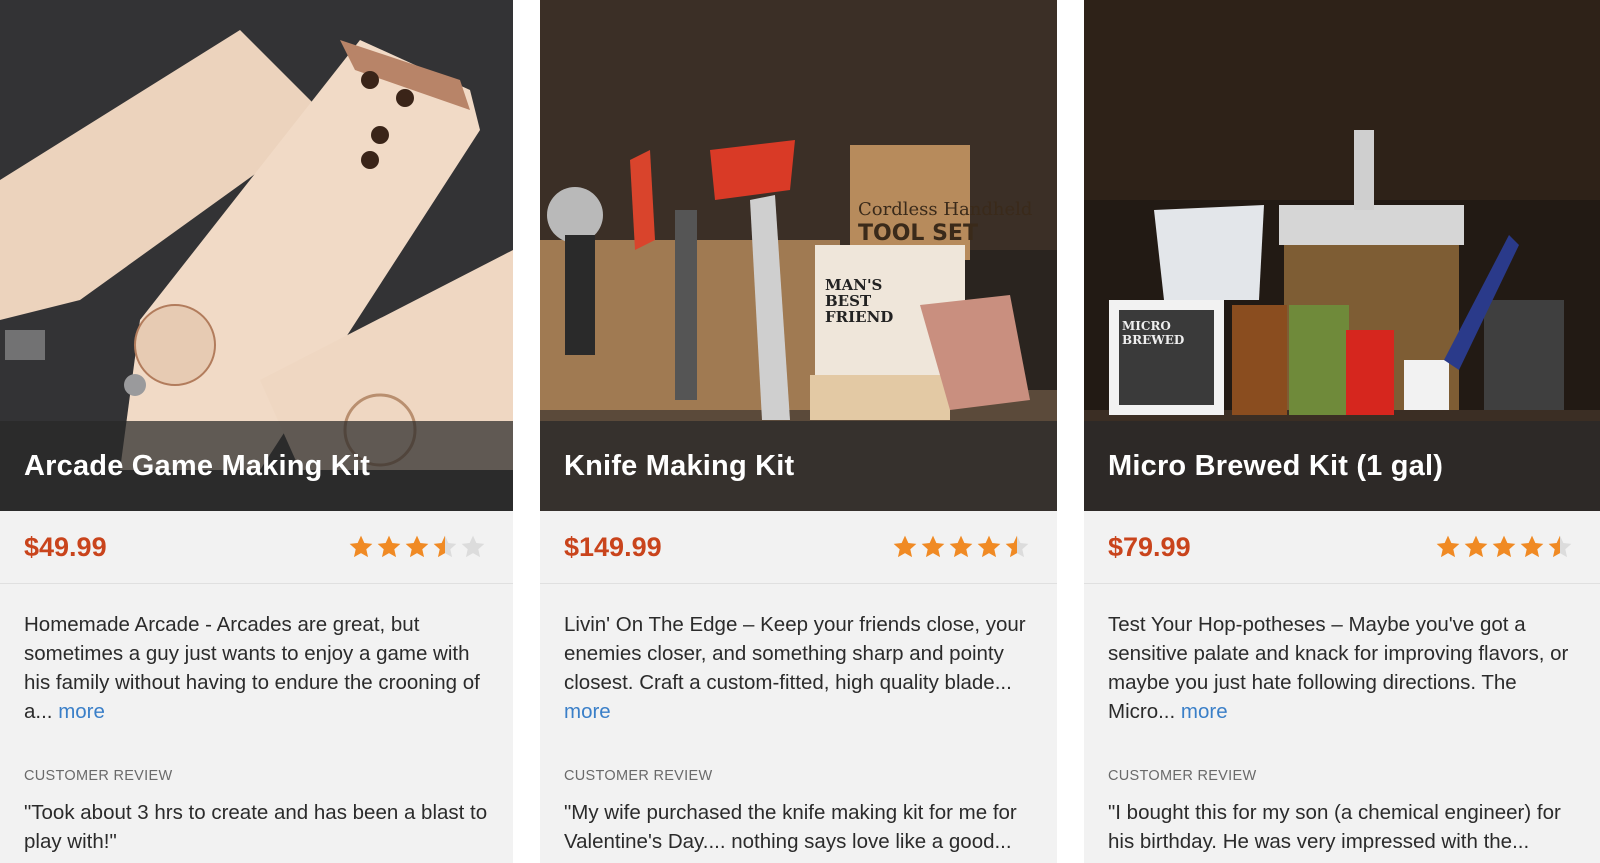  Describe the element at coordinates (859, 317) in the screenshot. I see `svg-text: FRIEND` at that location.